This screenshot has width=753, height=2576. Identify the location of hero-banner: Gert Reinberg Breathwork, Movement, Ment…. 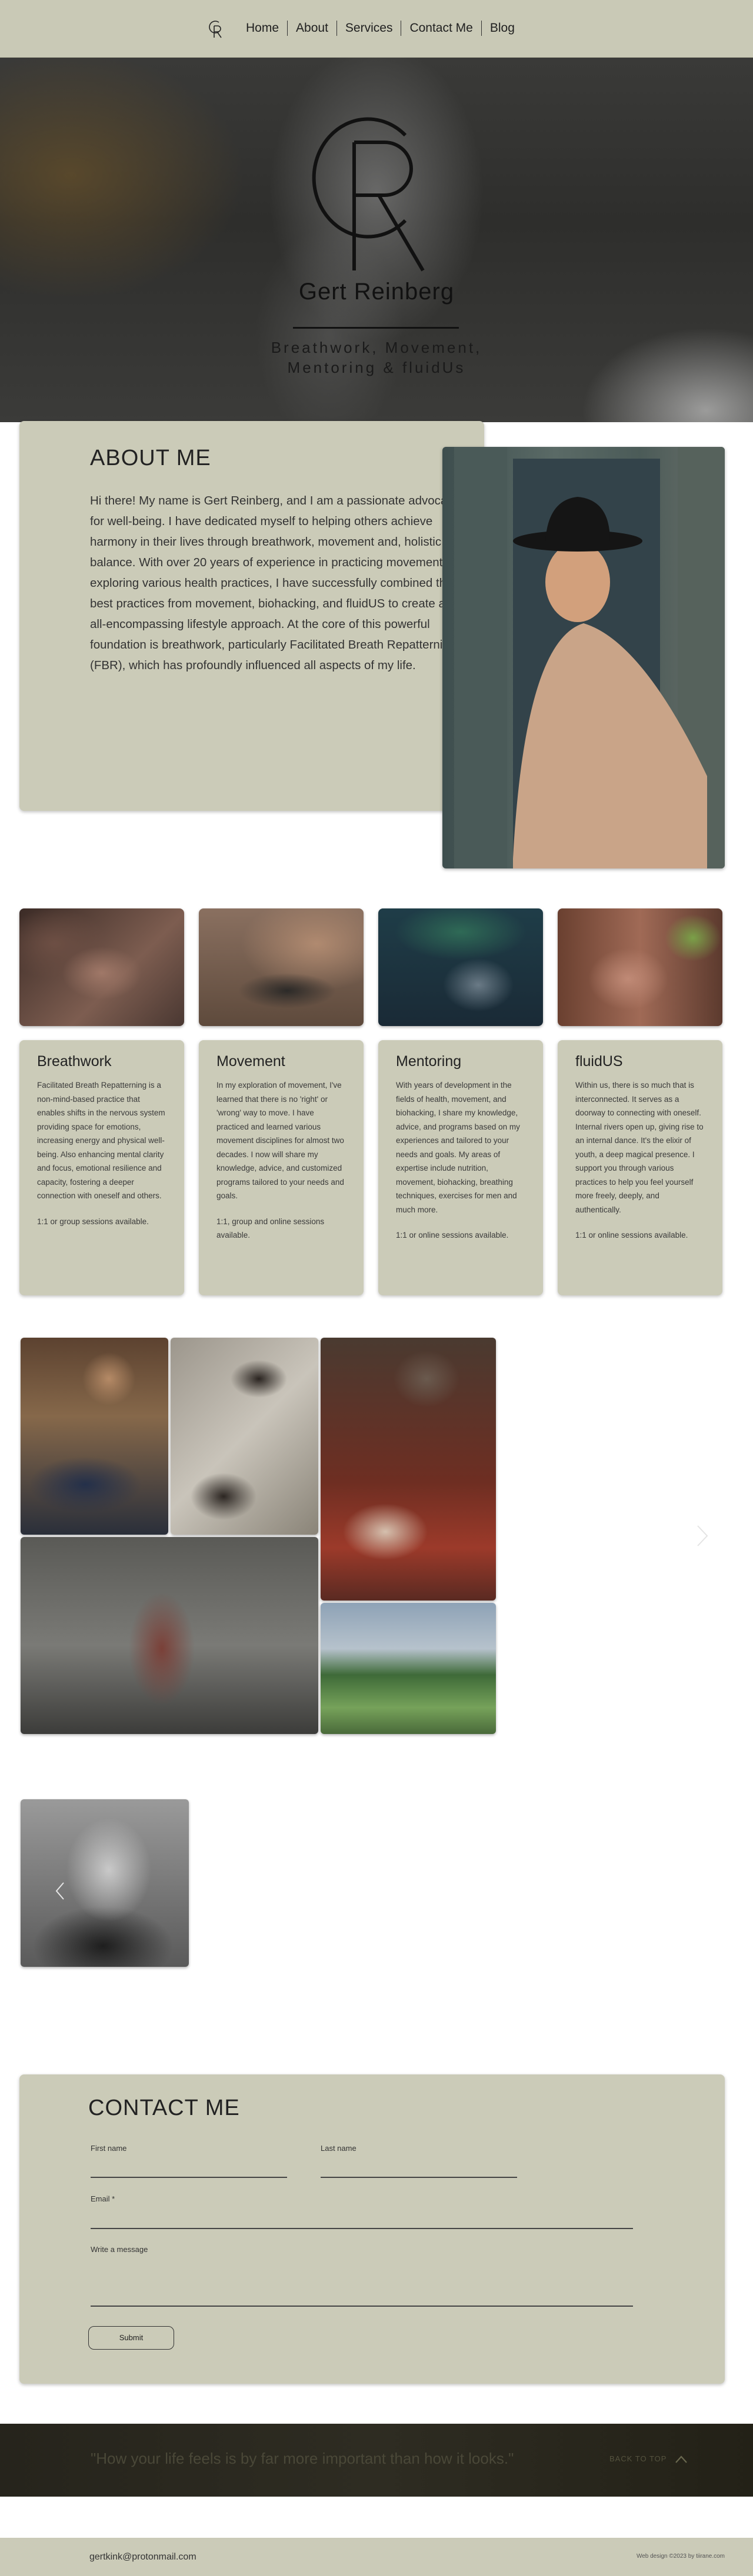
(376, 240).